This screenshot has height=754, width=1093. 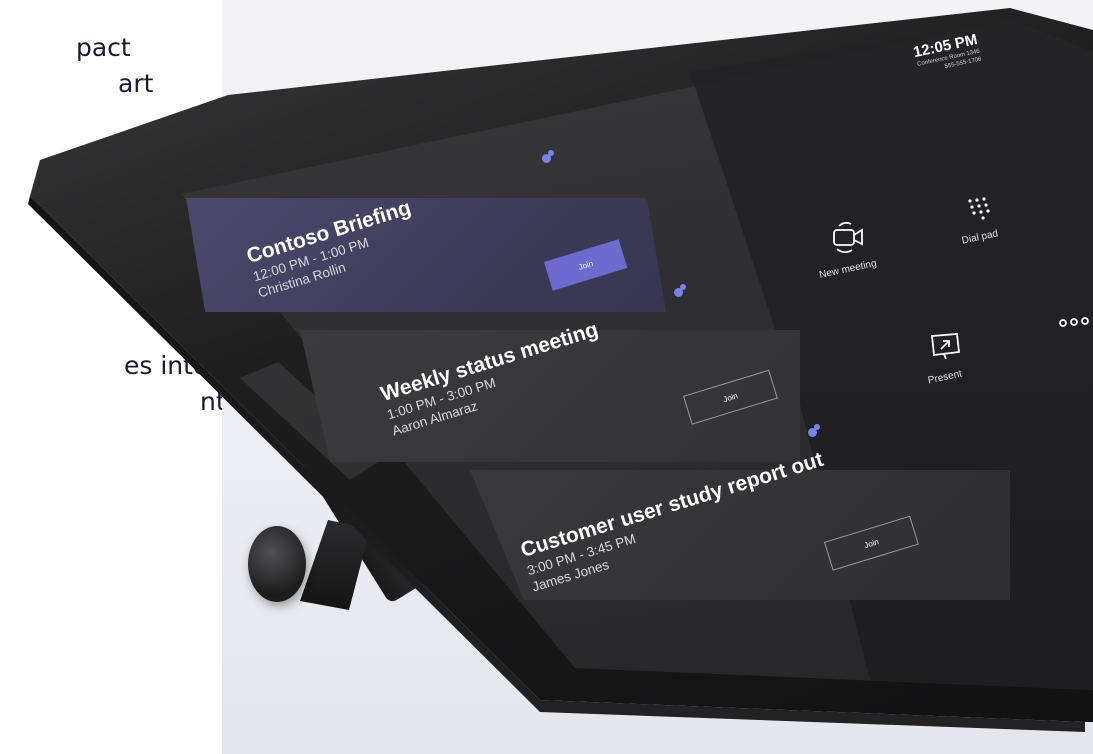 What do you see at coordinates (980, 209) in the screenshot?
I see `dial-pad-icon` at bounding box center [980, 209].